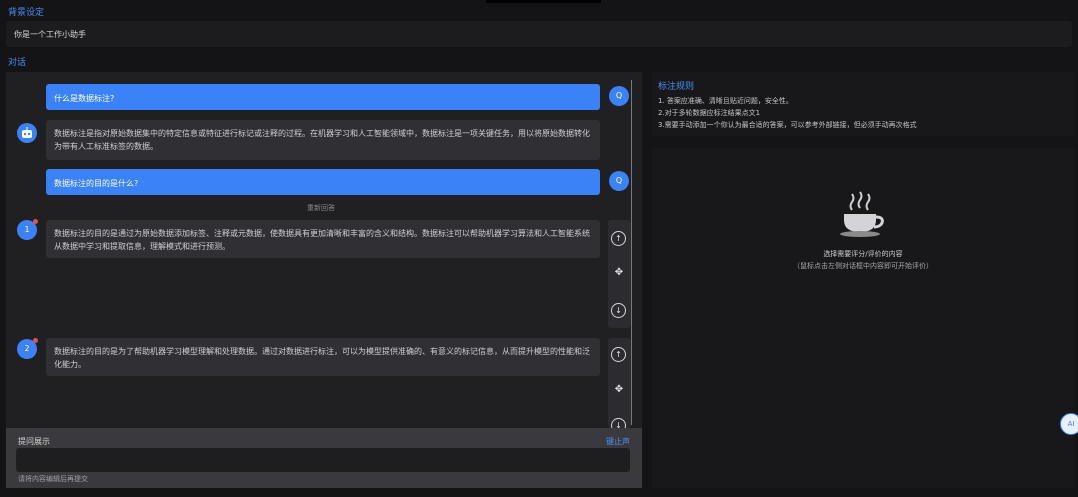 This screenshot has width=1078, height=497. Describe the element at coordinates (53, 479) in the screenshot. I see `input-hint: 请将内容编辑后再提交` at that location.